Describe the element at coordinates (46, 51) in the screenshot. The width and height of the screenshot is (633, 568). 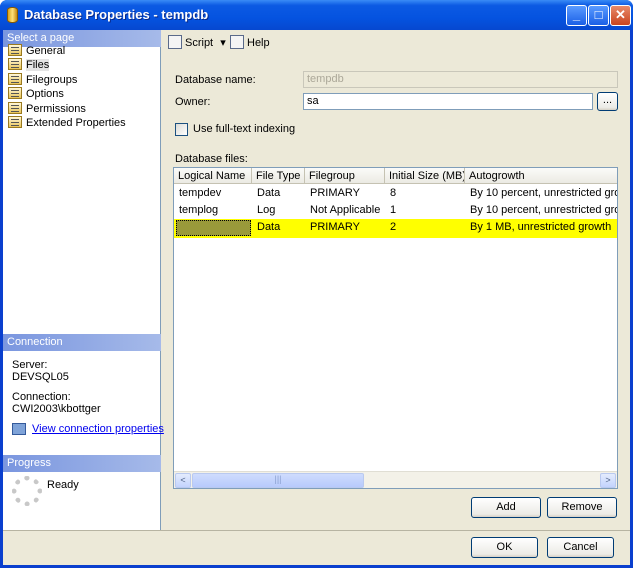
I see `page-item-label: General` at that location.